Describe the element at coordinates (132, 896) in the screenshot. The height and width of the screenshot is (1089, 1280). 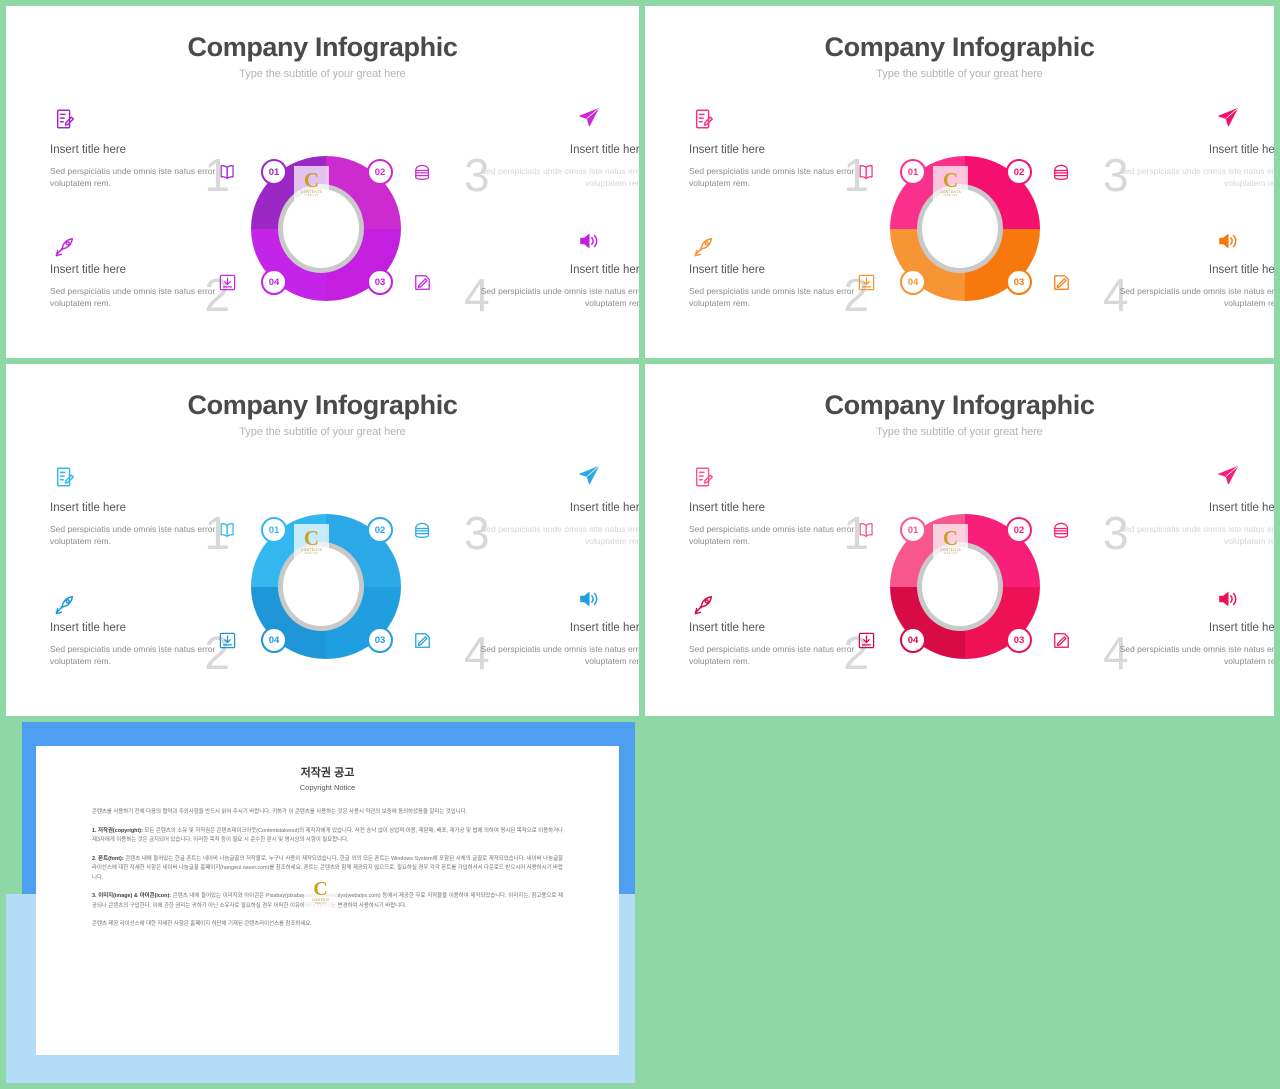
I see `copyright-paragraph-lead: 3. 이미지(image) & 아이콘(icon):` at that location.